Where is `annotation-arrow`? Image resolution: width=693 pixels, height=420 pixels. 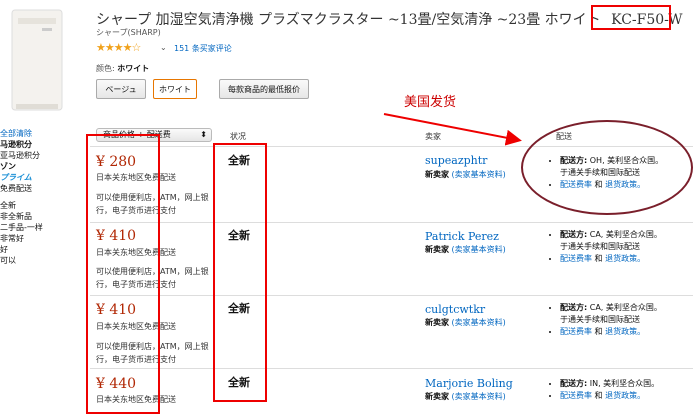 annotation-arrow is located at coordinates (452, 129).